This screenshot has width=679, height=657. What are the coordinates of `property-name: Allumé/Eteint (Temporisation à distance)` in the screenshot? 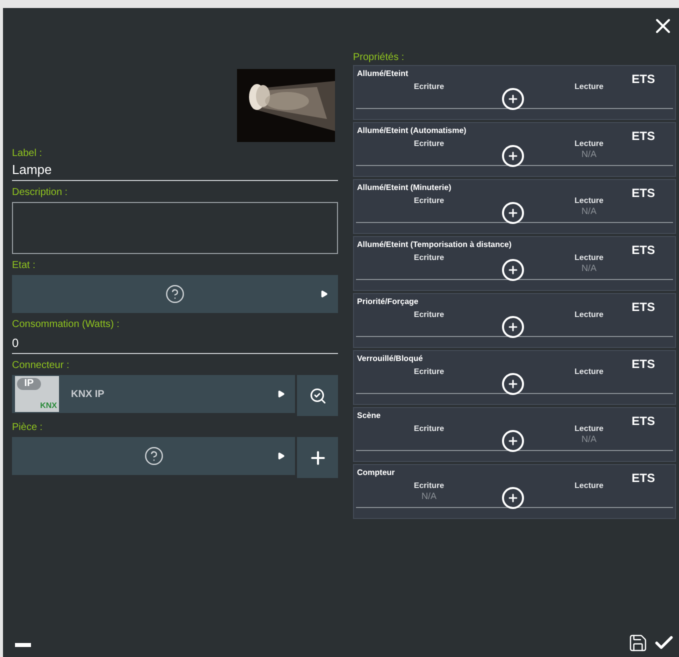 It's located at (434, 245).